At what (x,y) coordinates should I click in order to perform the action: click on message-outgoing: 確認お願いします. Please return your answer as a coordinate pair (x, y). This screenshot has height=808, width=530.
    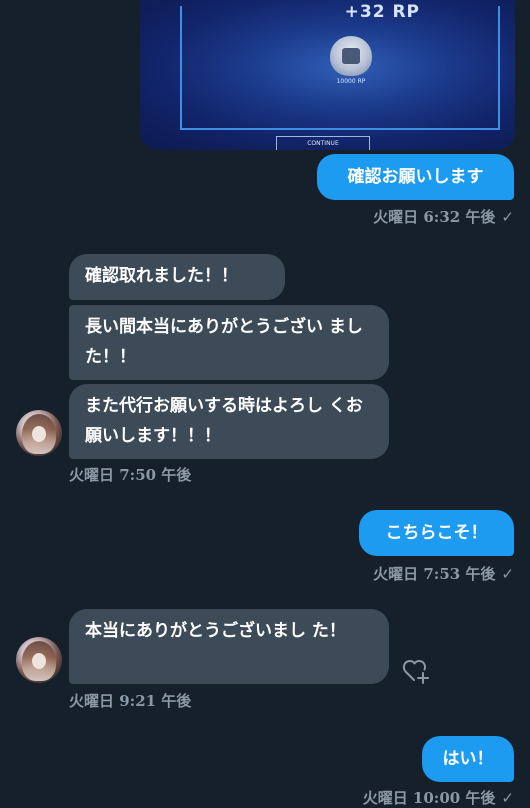
    Looking at the image, I should click on (415, 177).